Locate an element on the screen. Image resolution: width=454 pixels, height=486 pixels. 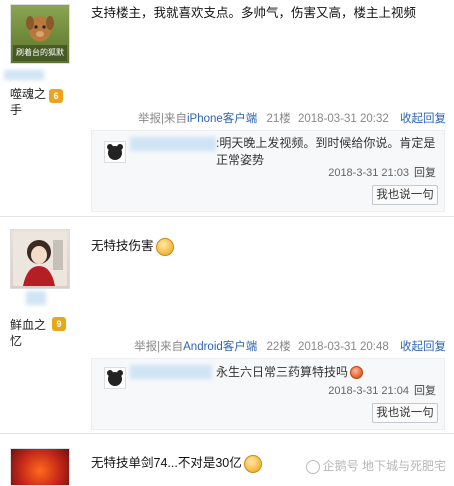
post-content: 无特技伤害 is located at coordinates (132, 246).